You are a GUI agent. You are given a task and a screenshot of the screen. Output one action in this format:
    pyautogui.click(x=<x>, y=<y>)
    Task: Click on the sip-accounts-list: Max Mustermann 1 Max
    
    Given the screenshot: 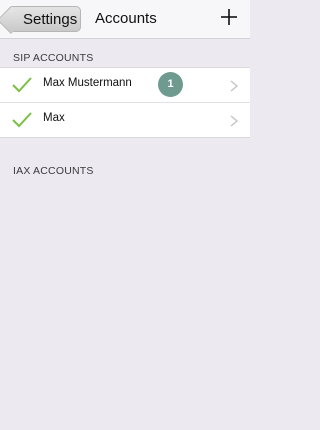 What is the action you would take?
    pyautogui.click(x=125, y=102)
    